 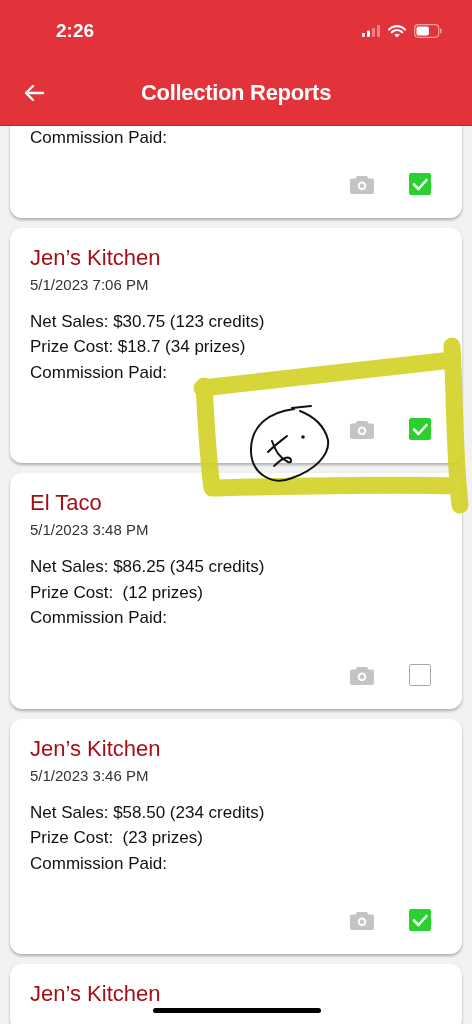 I want to click on report-detail: Prize Cost: (23 prizes), so click(x=117, y=838).